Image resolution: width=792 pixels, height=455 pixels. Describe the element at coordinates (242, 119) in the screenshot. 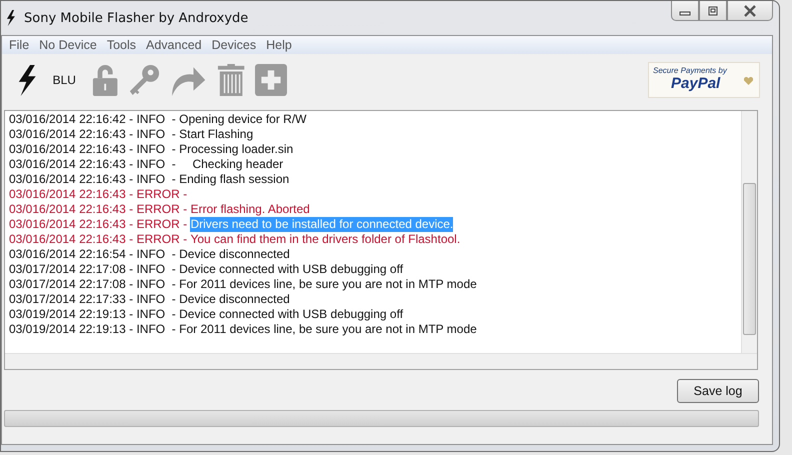

I see `log-message: Opening device for R/W` at that location.